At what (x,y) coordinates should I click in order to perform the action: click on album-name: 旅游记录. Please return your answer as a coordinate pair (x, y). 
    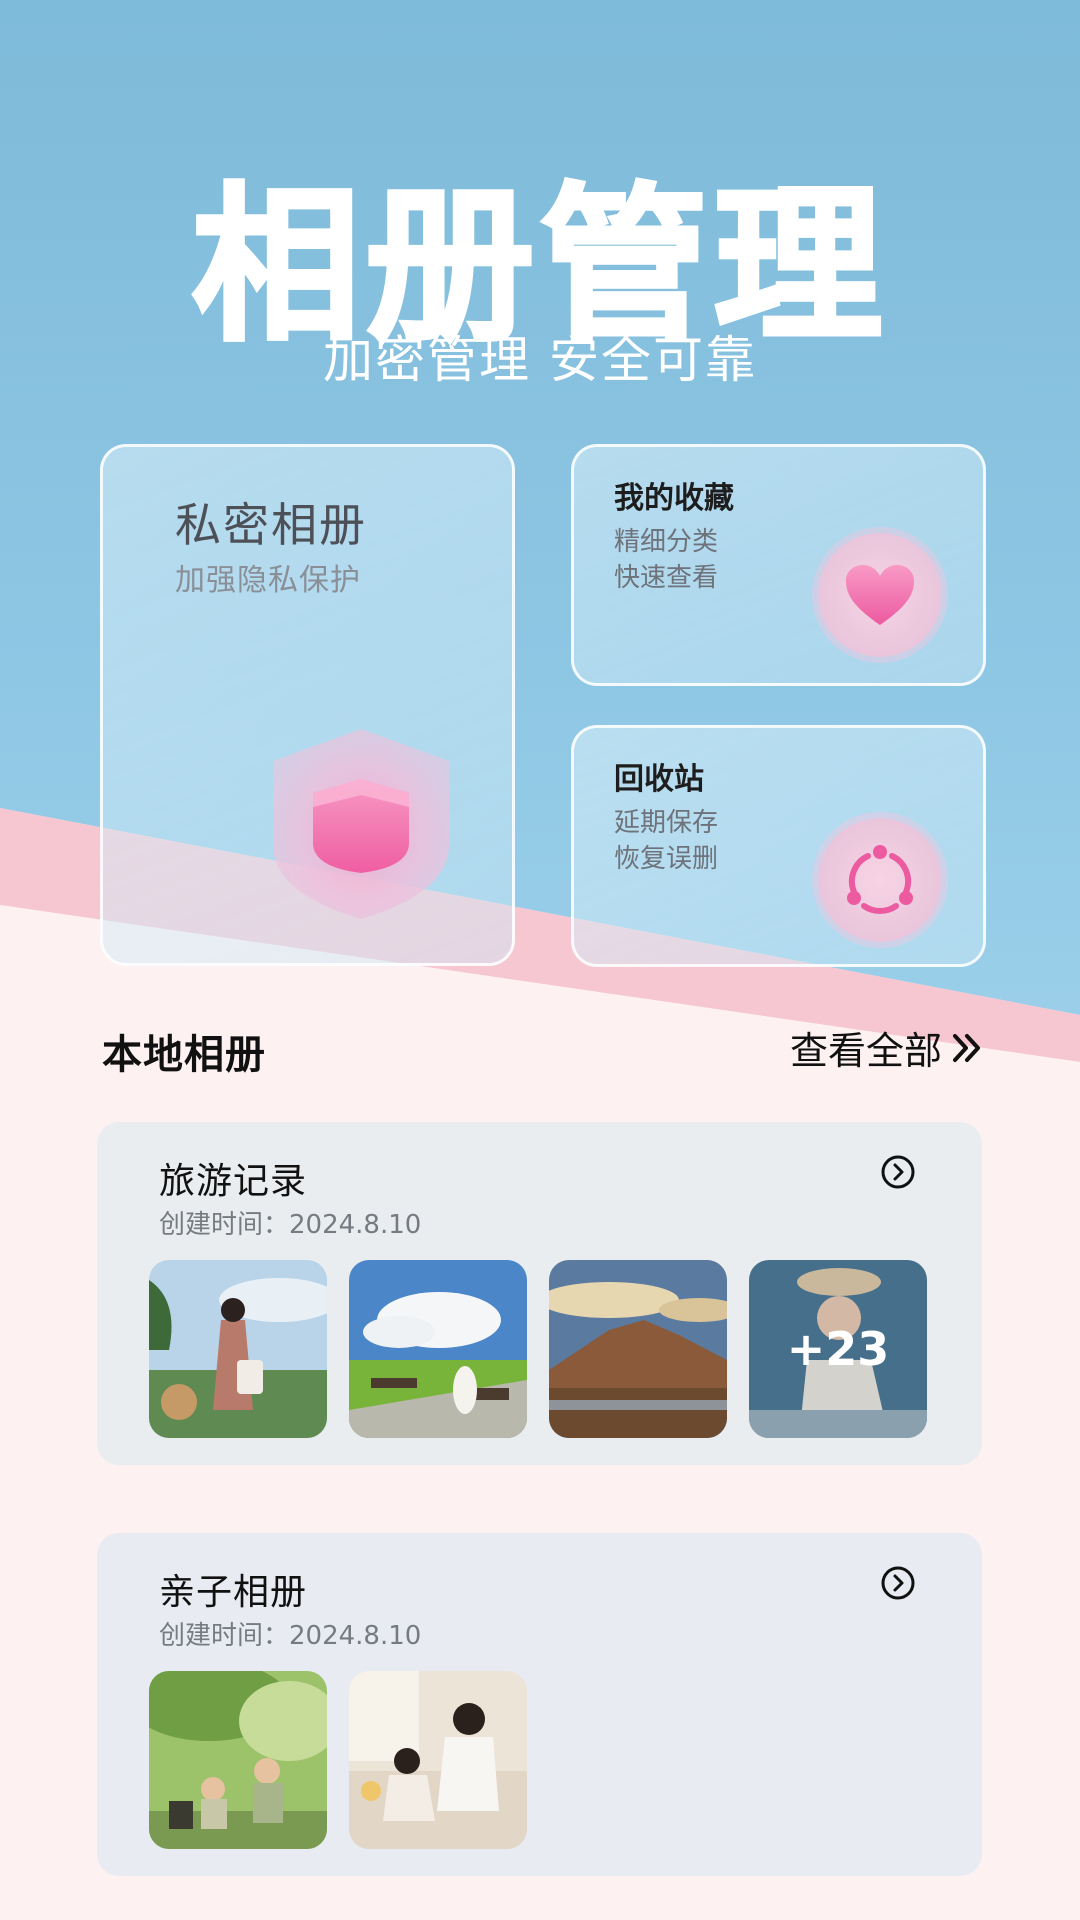
    Looking at the image, I should click on (233, 1181).